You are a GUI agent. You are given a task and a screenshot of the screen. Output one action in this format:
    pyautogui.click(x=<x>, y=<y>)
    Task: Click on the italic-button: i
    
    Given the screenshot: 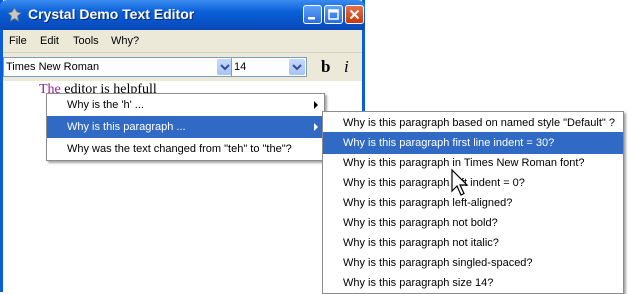 What is the action you would take?
    pyautogui.click(x=346, y=67)
    